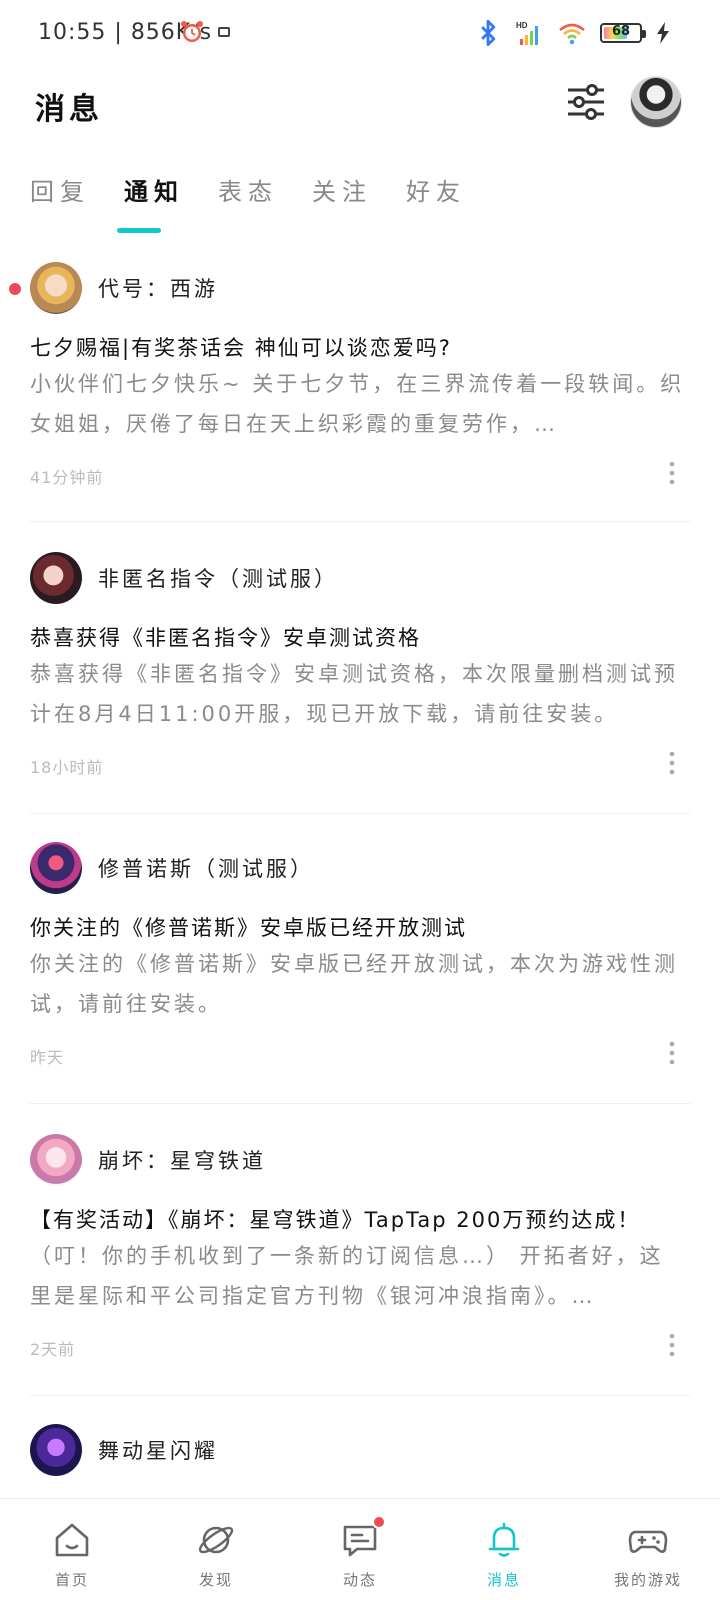 The width and height of the screenshot is (720, 1600). I want to click on nav-my-games: 我的游戏, so click(648, 1549).